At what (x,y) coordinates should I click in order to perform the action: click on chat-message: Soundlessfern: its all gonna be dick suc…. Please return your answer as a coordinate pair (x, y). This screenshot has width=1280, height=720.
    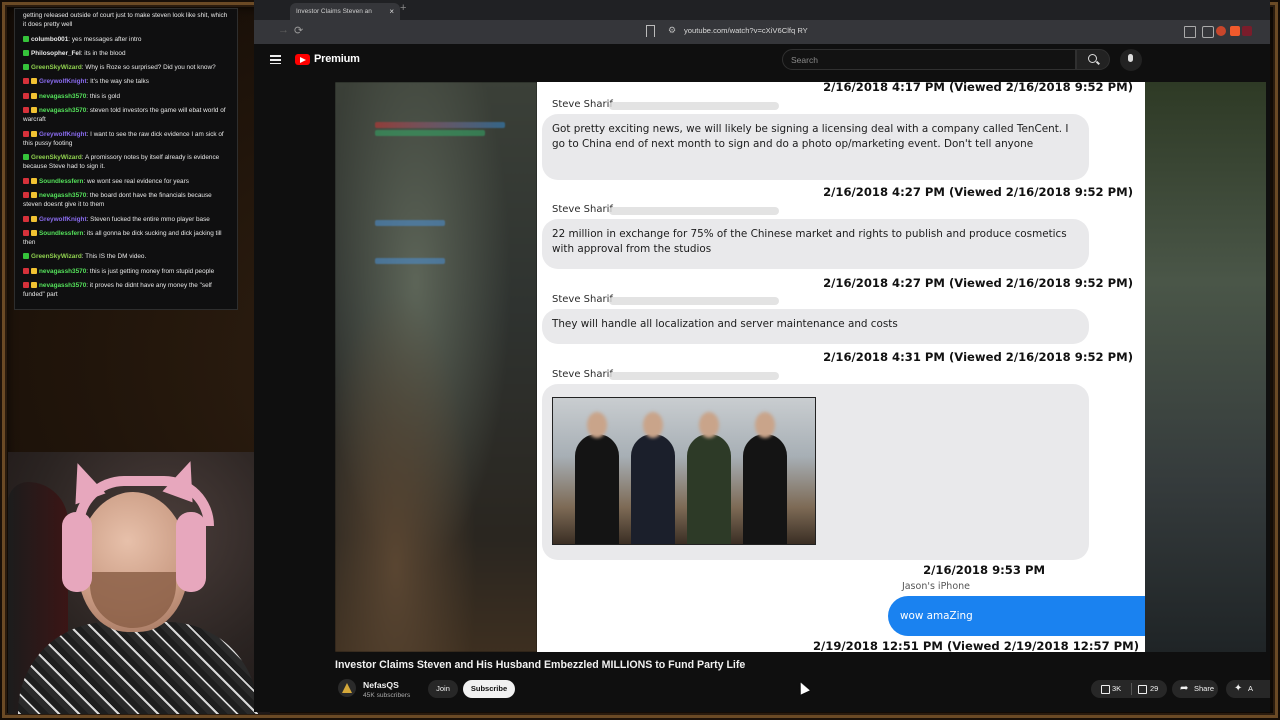
    Looking at the image, I should click on (122, 238).